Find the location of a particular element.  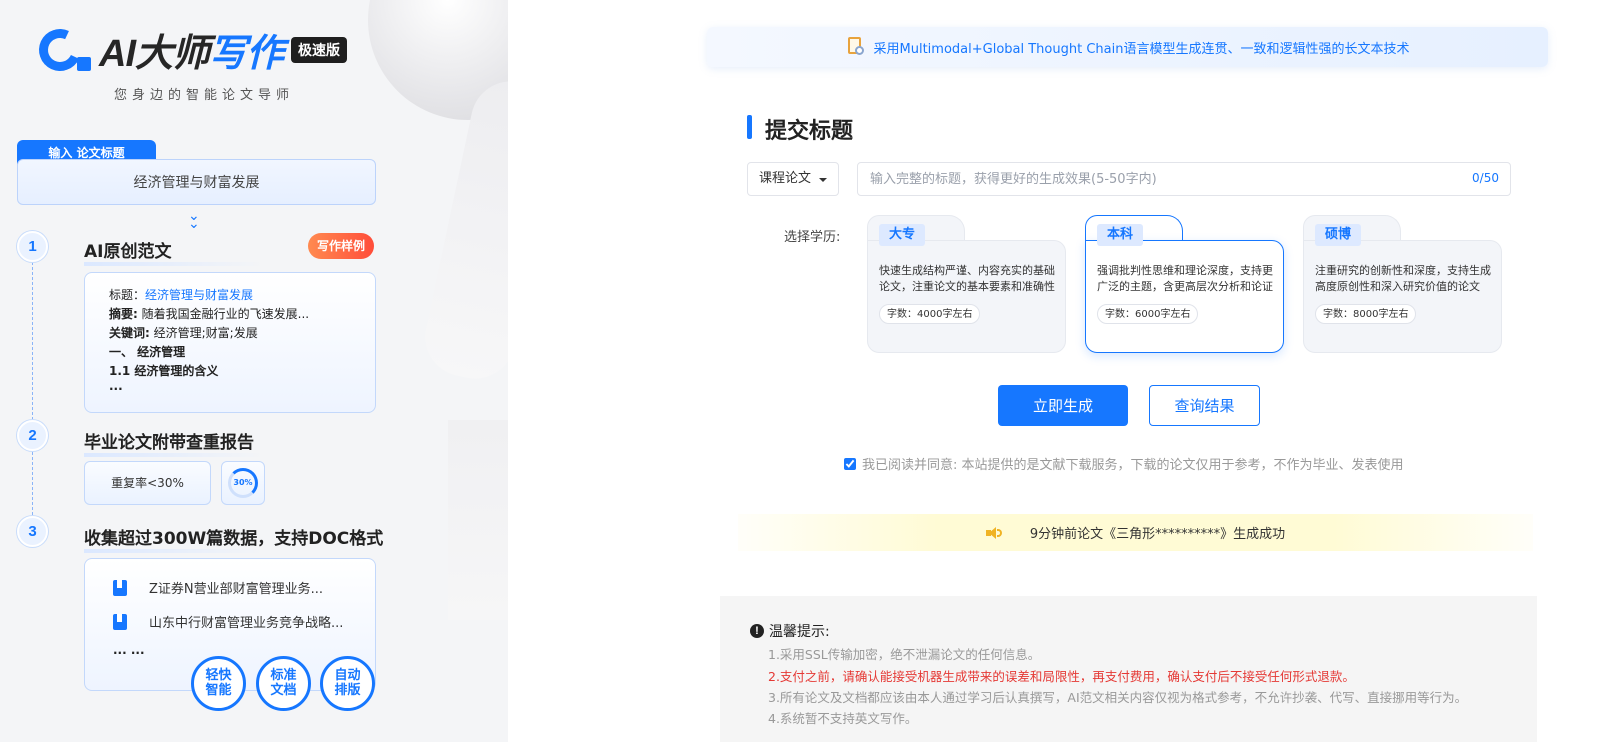

feature-badge-standard: 标准 文档 is located at coordinates (283, 683).